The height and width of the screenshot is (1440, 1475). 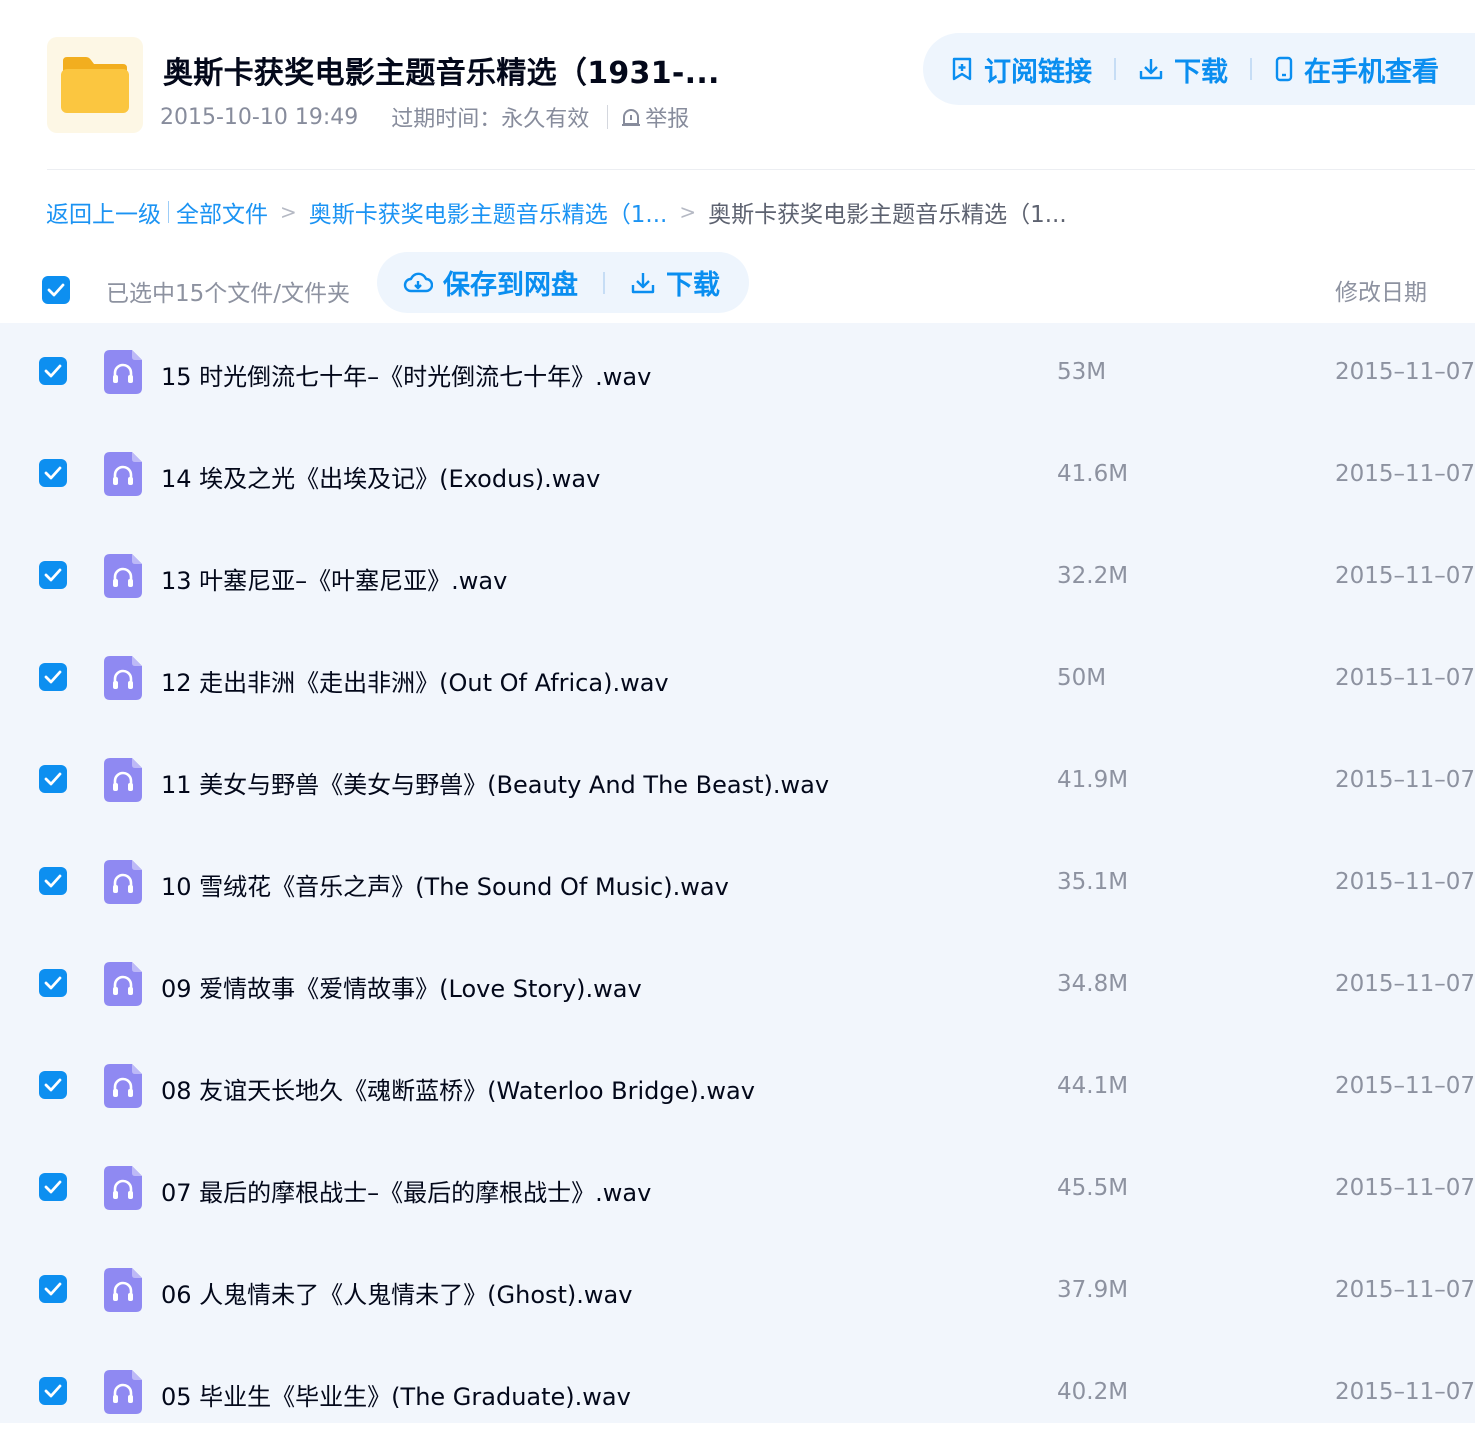 I want to click on share-meta: 2015-10-10 19:49 过期时间：永久有效 举报, so click(x=424, y=117).